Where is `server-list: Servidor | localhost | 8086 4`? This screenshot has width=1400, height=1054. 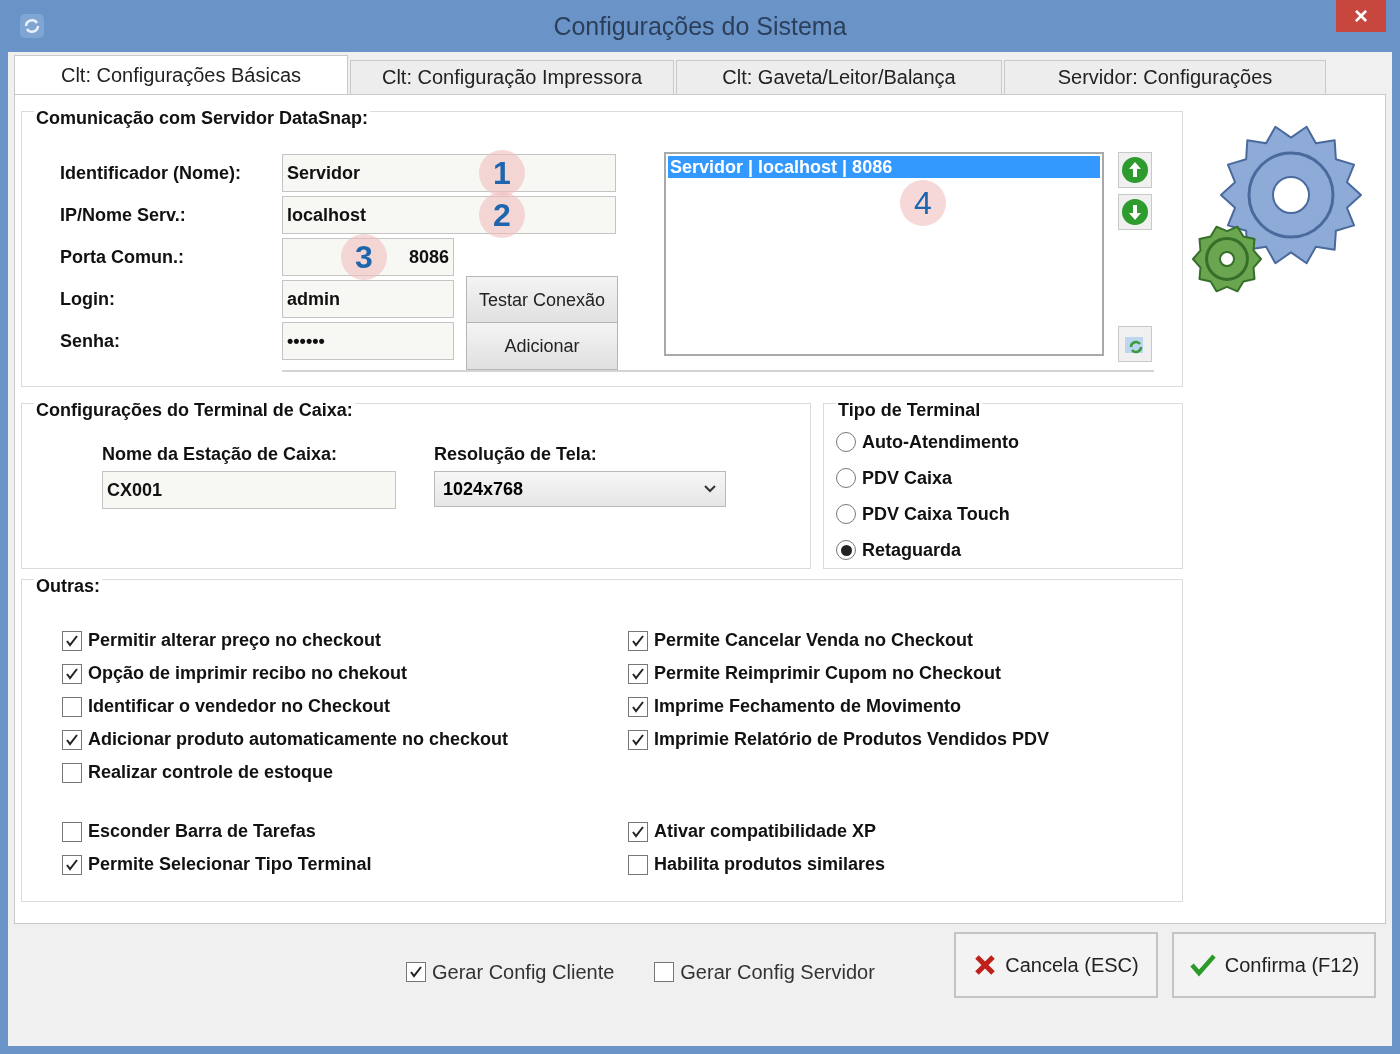 server-list: Servidor | localhost | 8086 4 is located at coordinates (884, 254).